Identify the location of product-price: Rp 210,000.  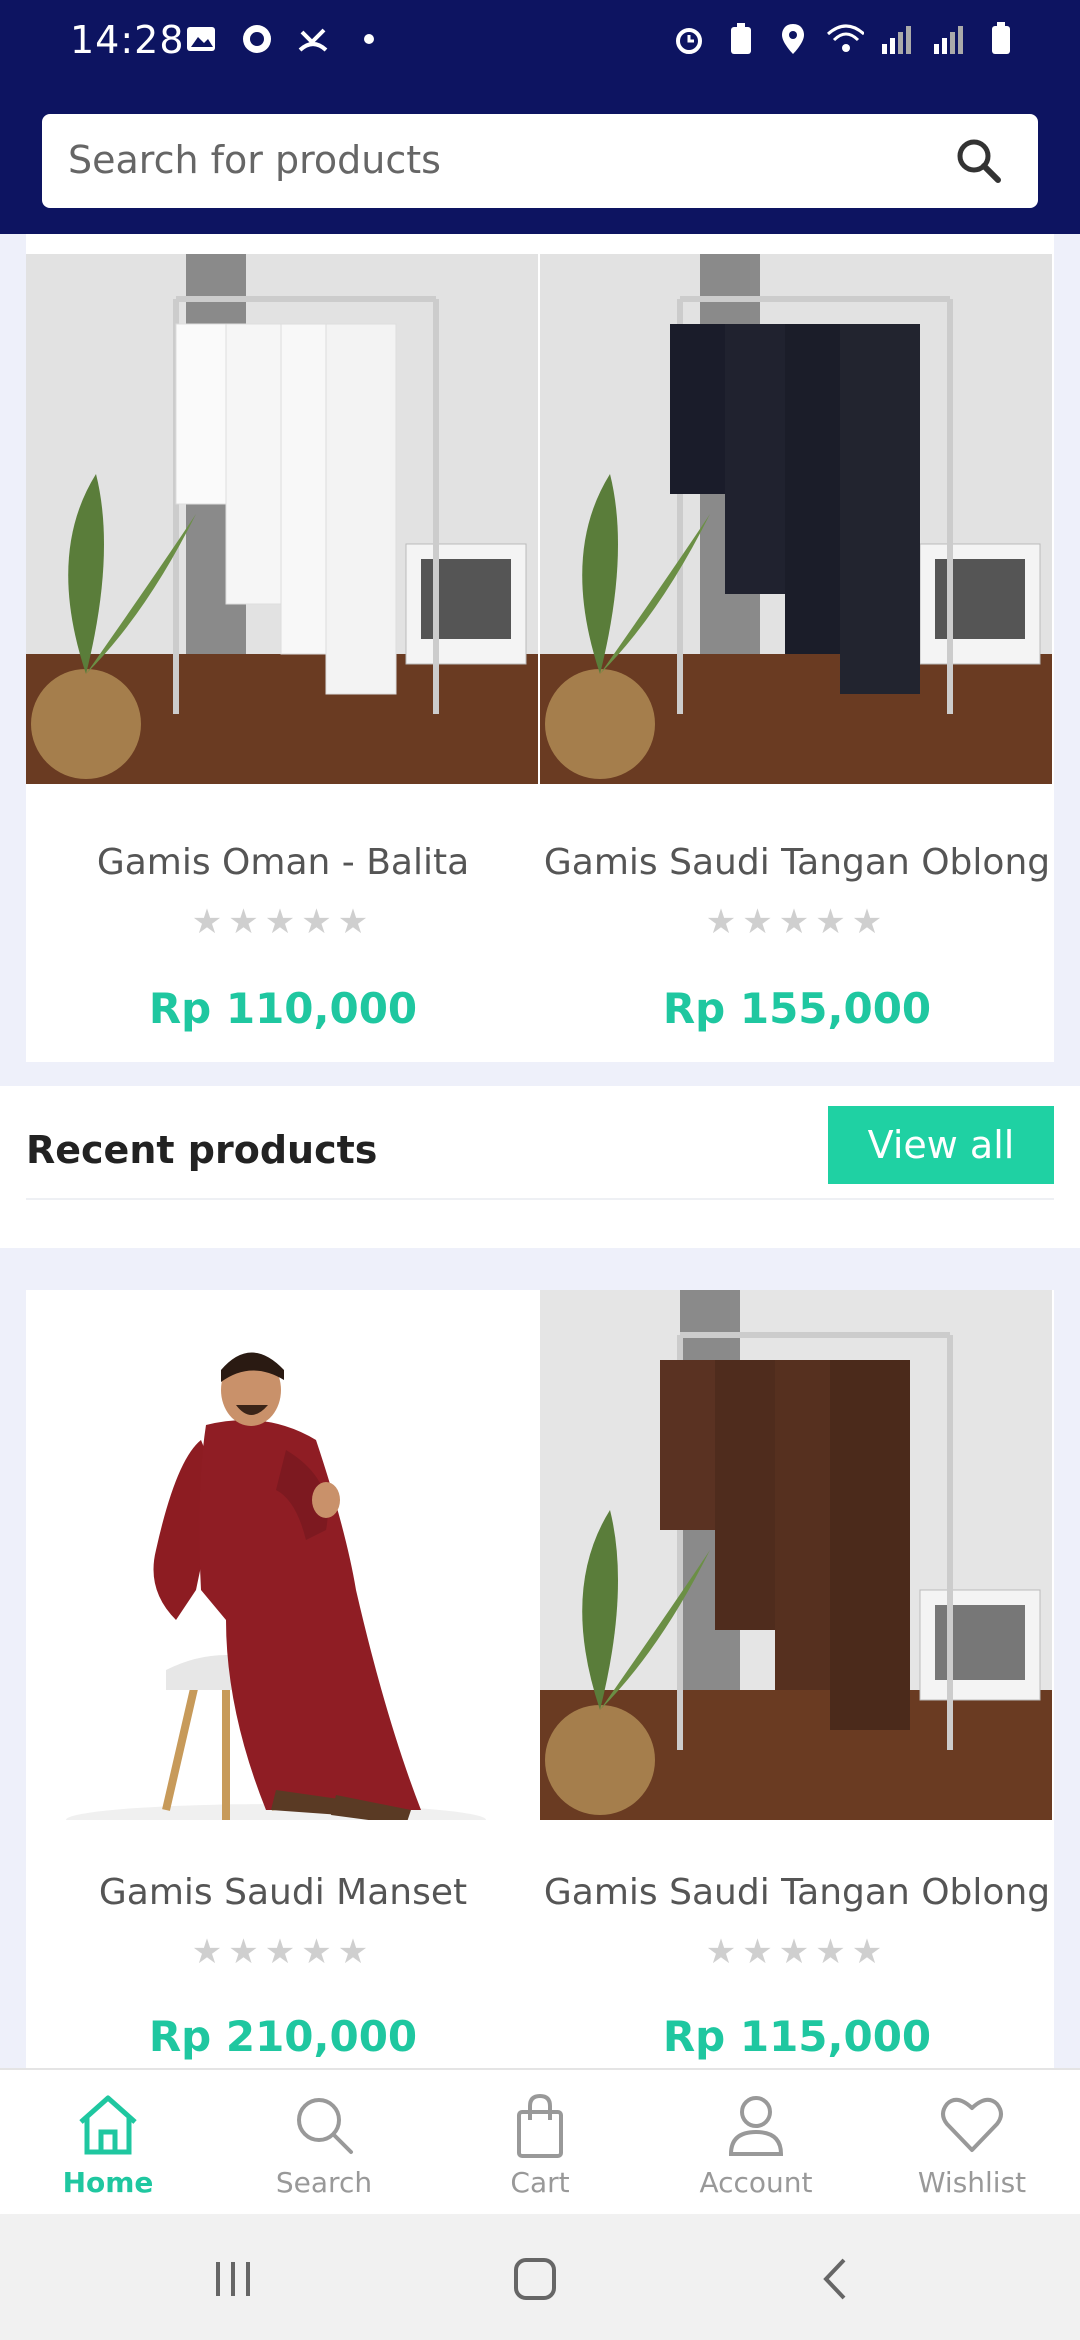
(283, 2036).